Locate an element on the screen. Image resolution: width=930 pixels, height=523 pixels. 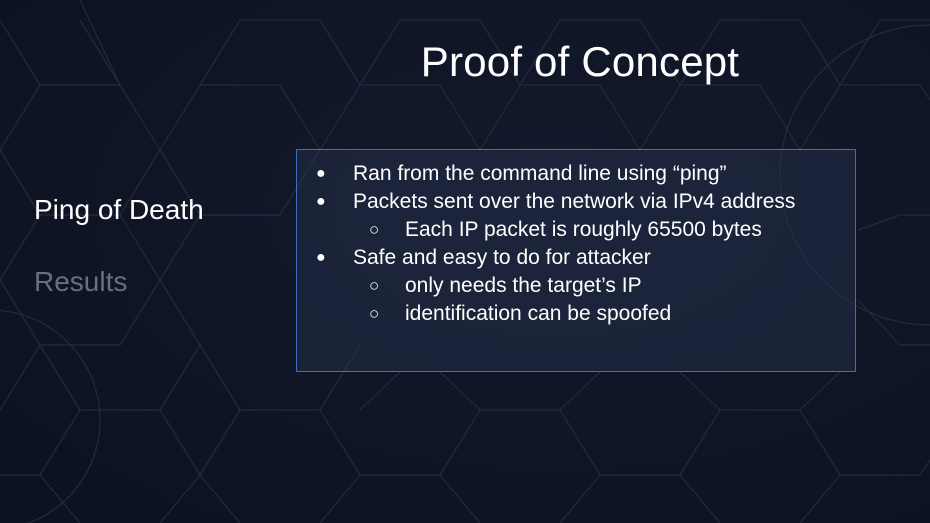
nav-item-results: Results is located at coordinates (81, 281).